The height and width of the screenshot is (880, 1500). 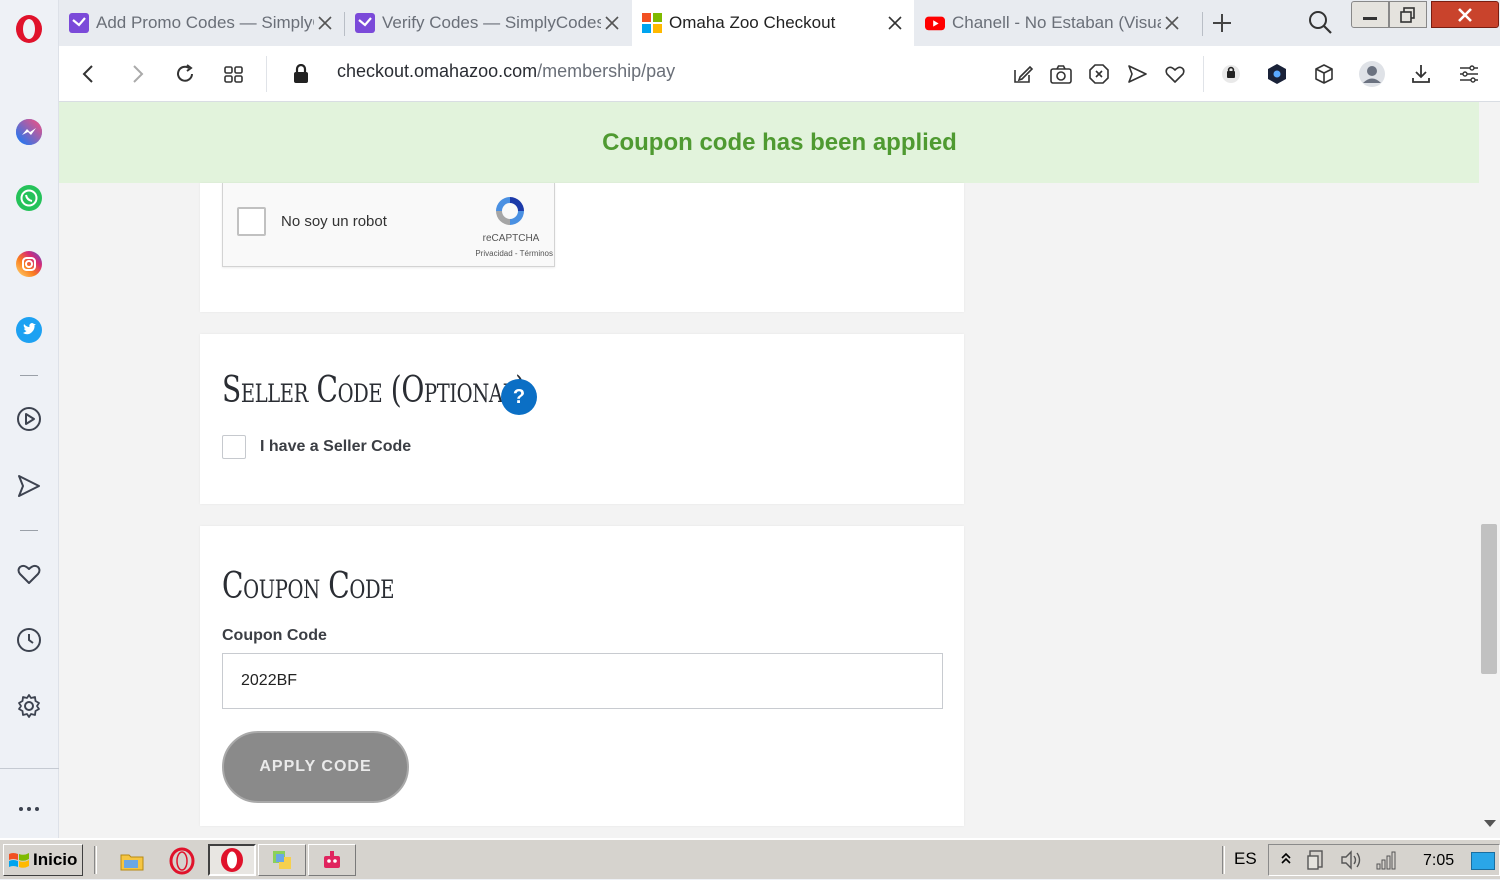 I want to click on recaptcha-brand: reCAPTCHA, so click(x=511, y=238).